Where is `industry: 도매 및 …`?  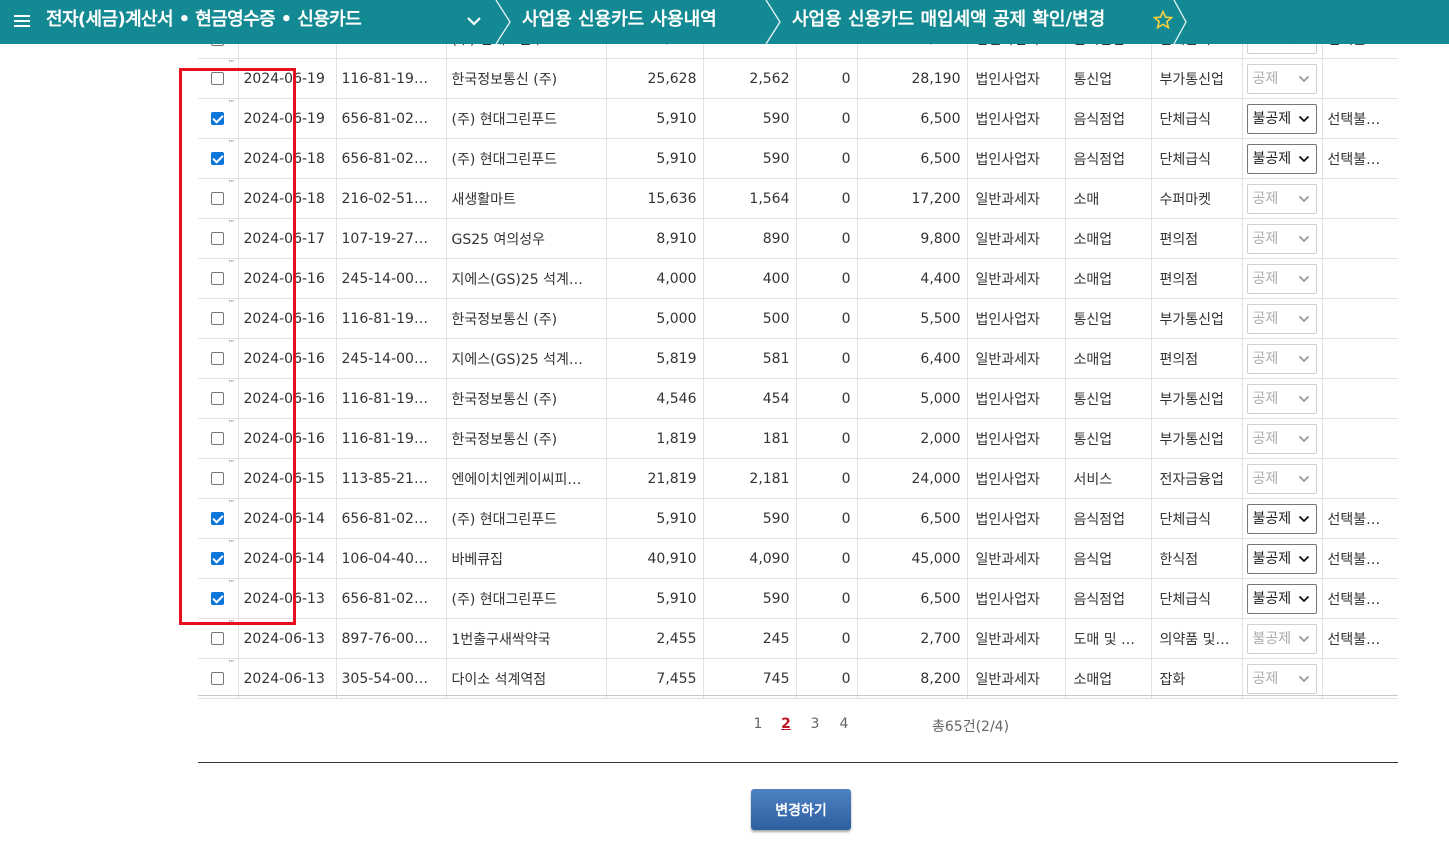
industry: 도매 및 … is located at coordinates (1108, 638).